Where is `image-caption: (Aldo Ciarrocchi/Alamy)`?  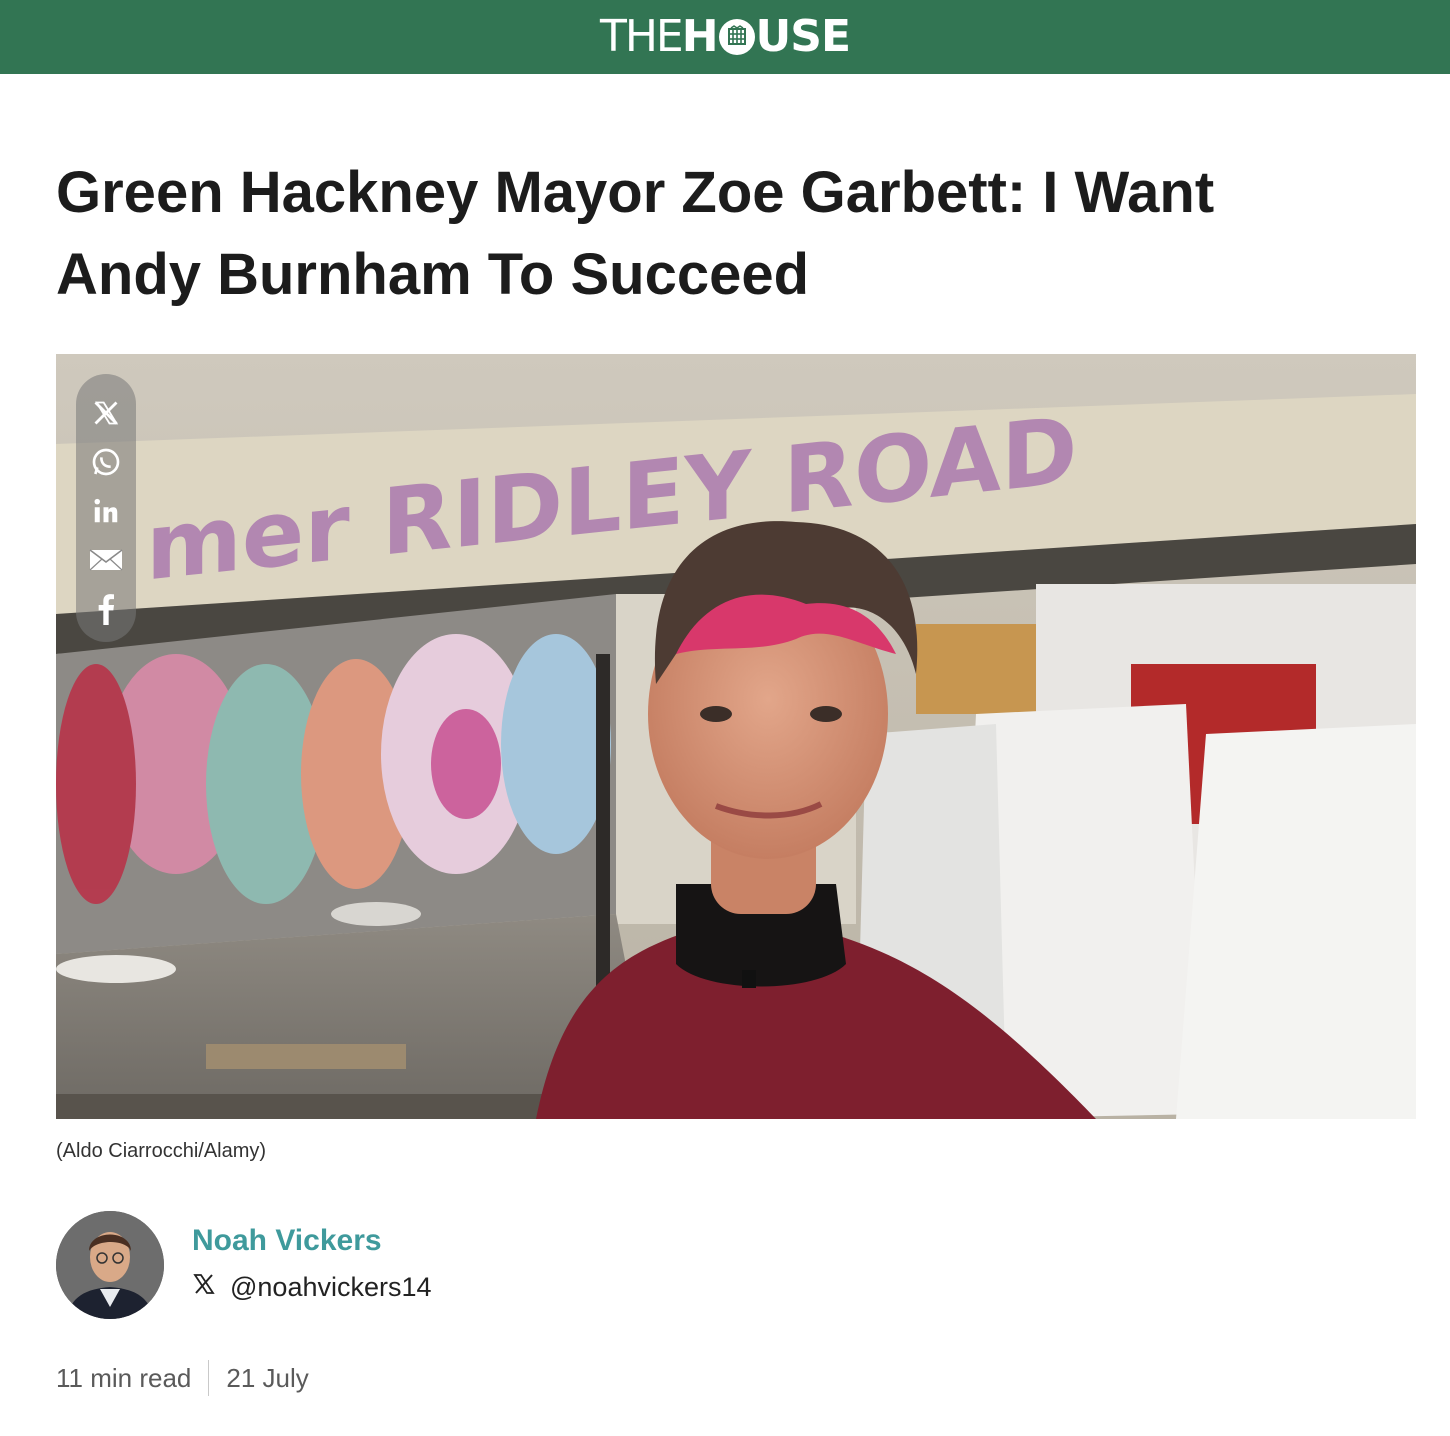
image-caption: (Aldo Ciarrocchi/Alamy) is located at coordinates (161, 1151).